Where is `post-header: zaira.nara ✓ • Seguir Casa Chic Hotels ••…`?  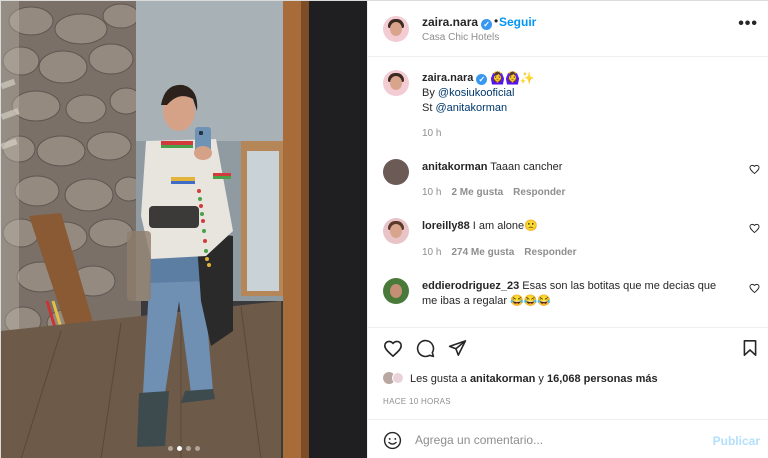
post-header: zaira.nara ✓ • Seguir Casa Chic Hotels ••… is located at coordinates (568, 29).